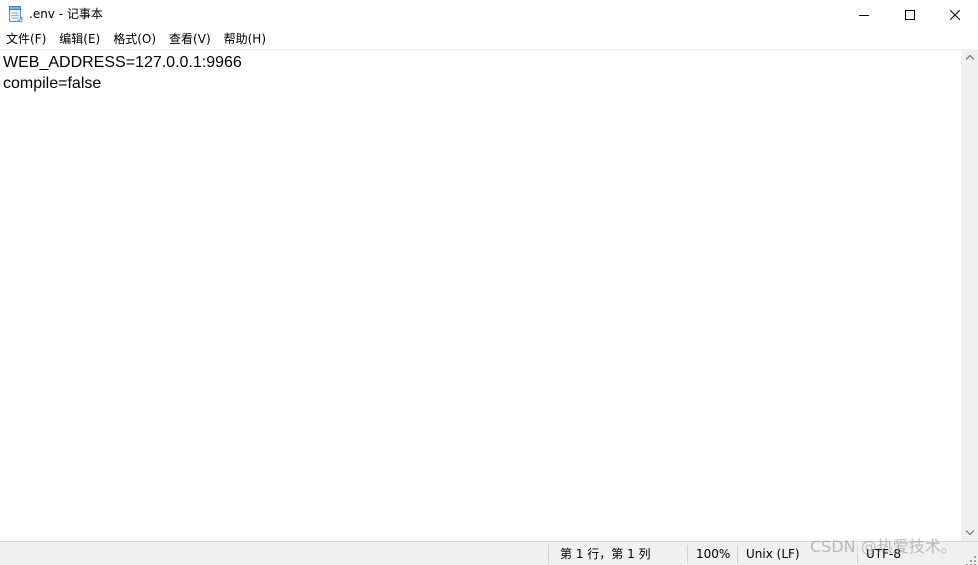  I want to click on window-title: .env - 记事本, so click(66, 14).